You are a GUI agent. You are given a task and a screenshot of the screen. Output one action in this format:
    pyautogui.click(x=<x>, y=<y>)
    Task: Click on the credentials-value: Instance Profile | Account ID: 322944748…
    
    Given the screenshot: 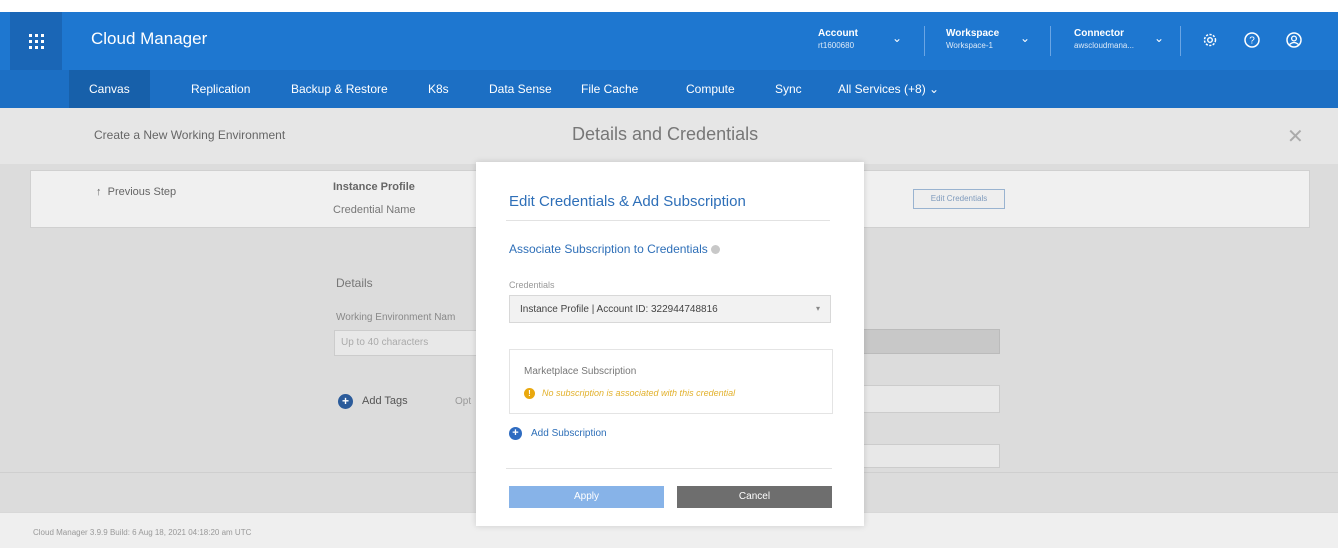 What is the action you would take?
    pyautogui.click(x=619, y=309)
    